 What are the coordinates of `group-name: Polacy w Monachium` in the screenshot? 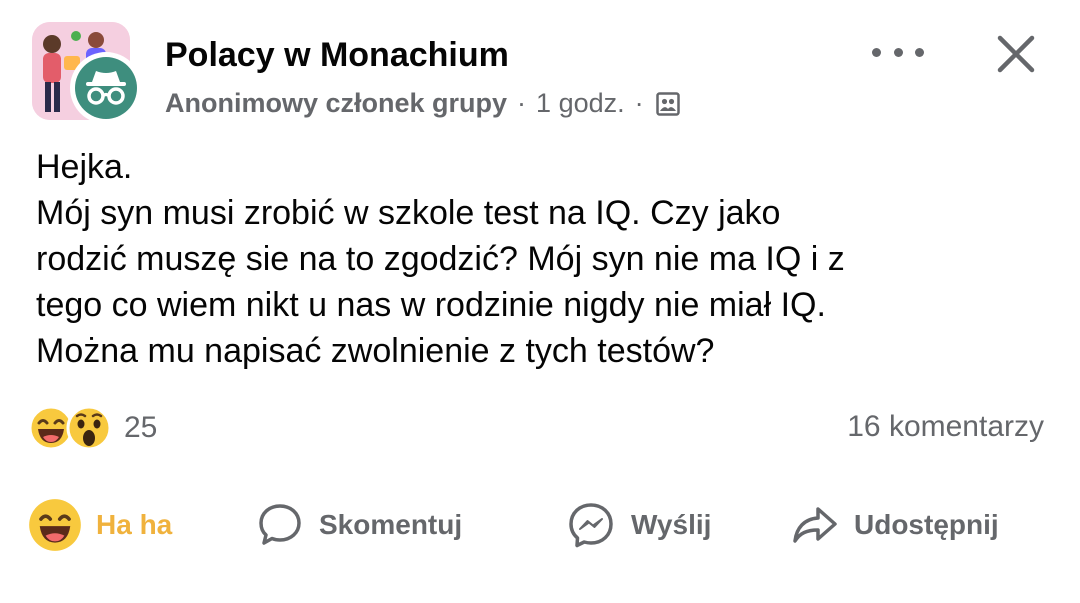 It's located at (337, 55).